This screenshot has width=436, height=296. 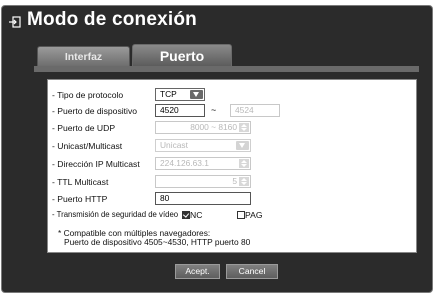 What do you see at coordinates (241, 215) in the screenshot?
I see `pag-checkbox` at bounding box center [241, 215].